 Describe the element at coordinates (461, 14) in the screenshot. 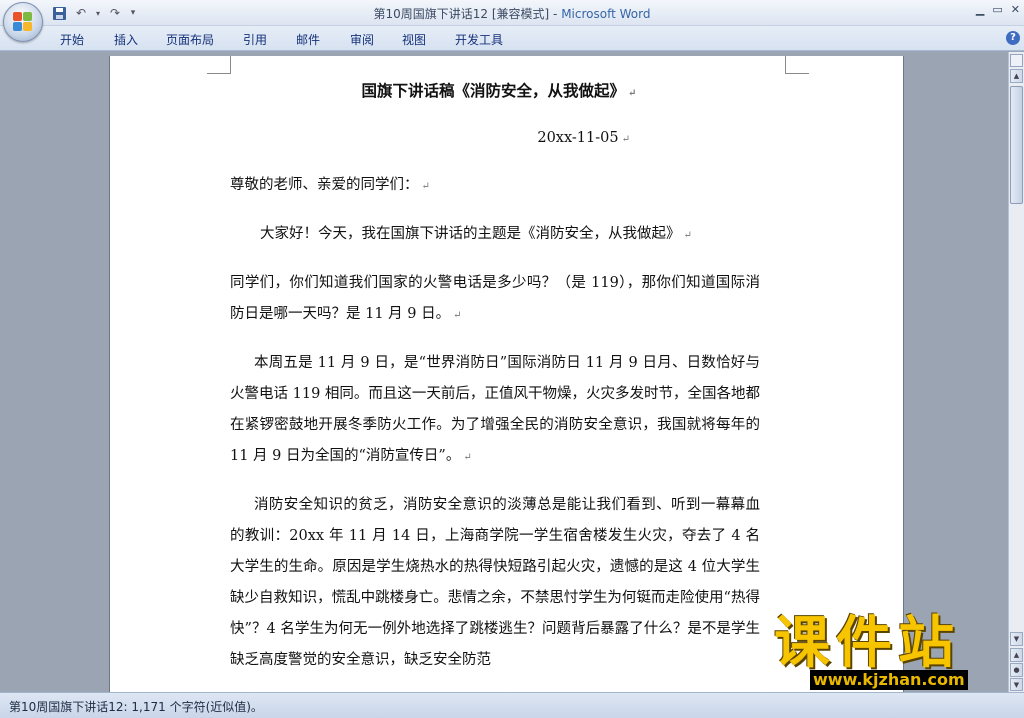

I see `document-title: 第10周国旗下讲话12 [兼容模式]` at that location.